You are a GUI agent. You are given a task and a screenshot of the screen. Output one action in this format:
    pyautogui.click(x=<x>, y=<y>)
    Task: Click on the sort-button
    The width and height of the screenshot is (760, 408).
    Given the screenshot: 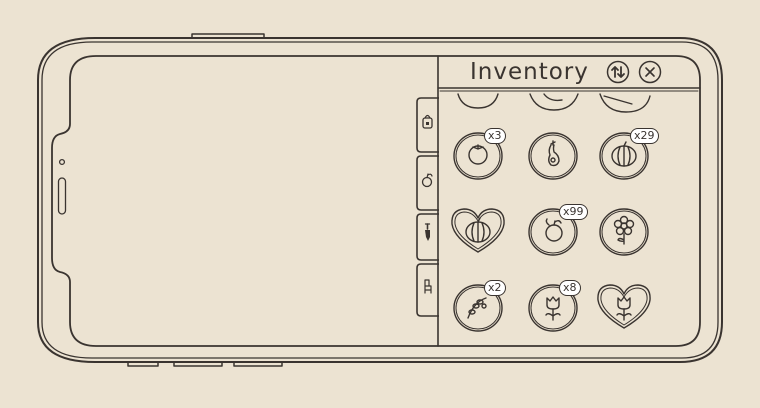 What is the action you would take?
    pyautogui.click(x=618, y=72)
    